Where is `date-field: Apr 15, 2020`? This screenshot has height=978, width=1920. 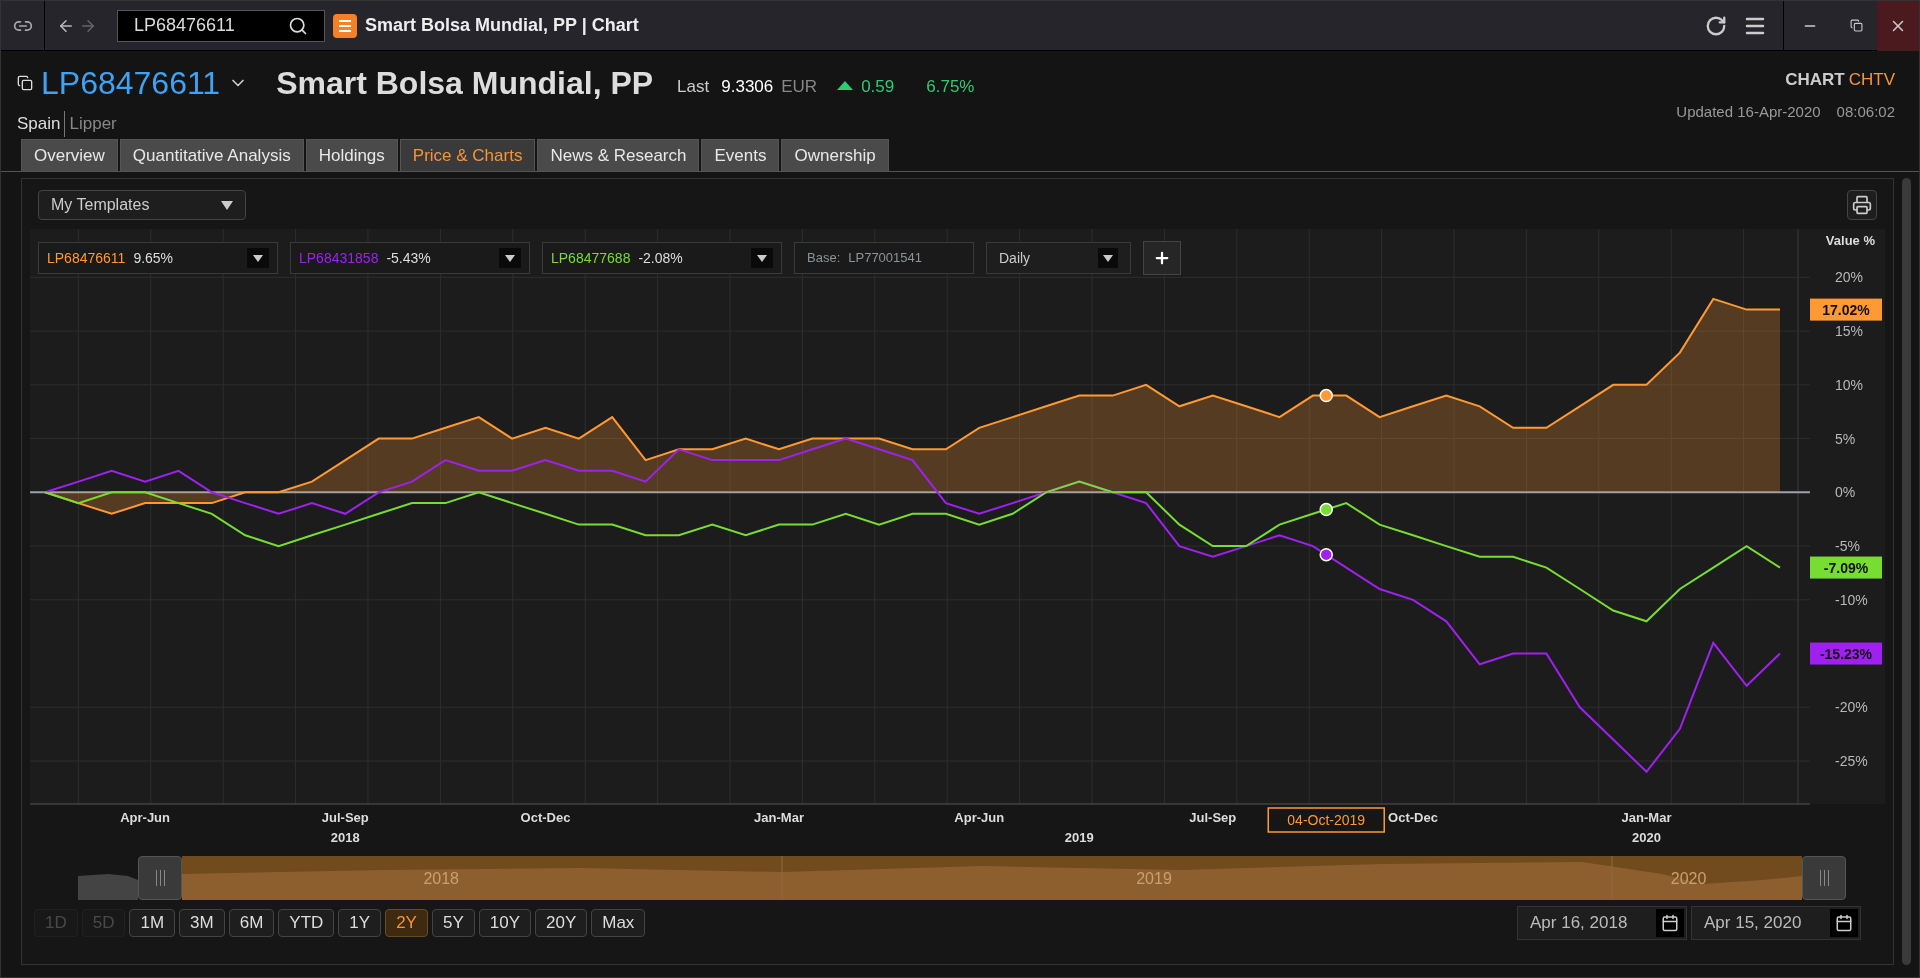
date-field: Apr 15, 2020 is located at coordinates (1776, 923).